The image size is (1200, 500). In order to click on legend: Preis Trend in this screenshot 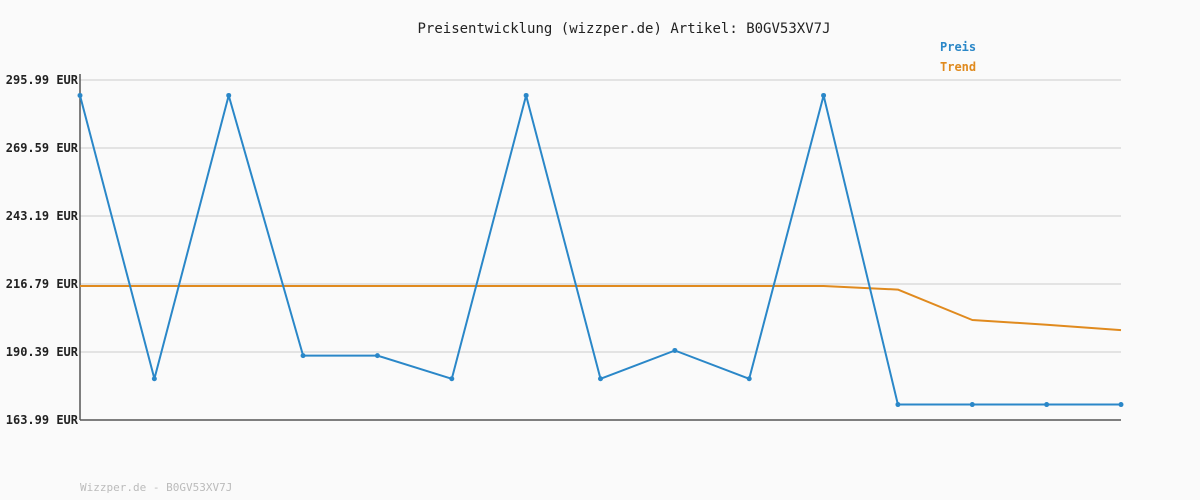, I will do `click(958, 57)`.